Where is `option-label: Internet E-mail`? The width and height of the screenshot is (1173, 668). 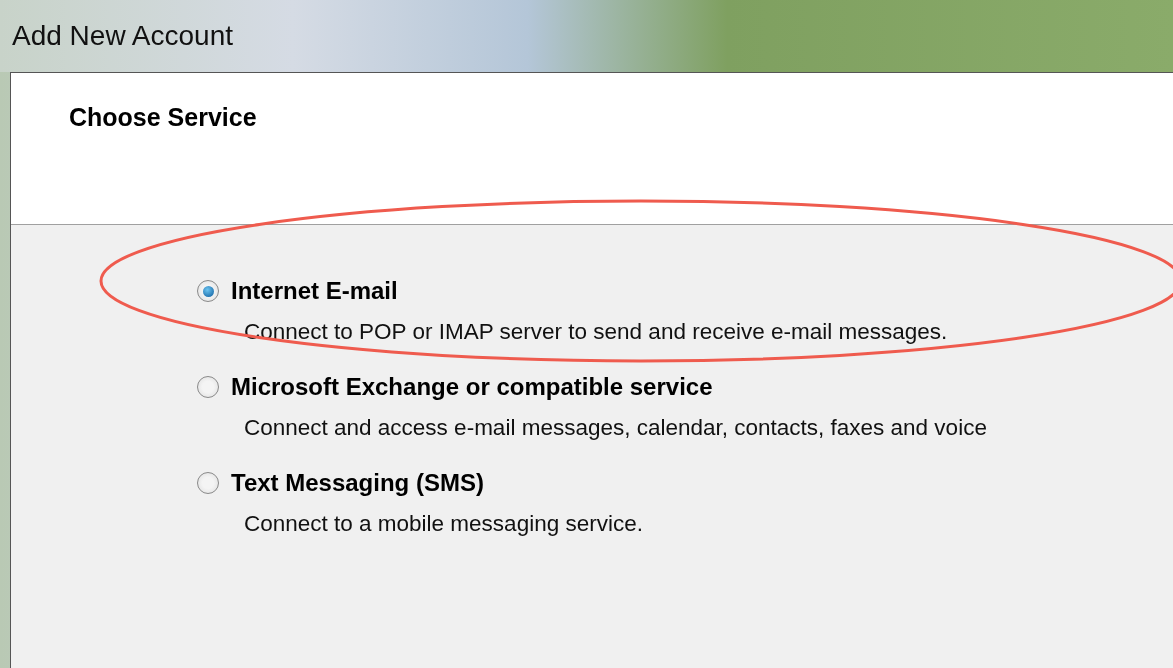 option-label: Internet E-mail is located at coordinates (314, 291).